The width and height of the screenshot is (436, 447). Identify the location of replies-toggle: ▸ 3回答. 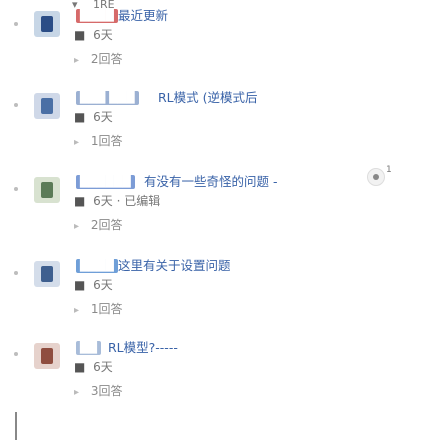
(98, 392).